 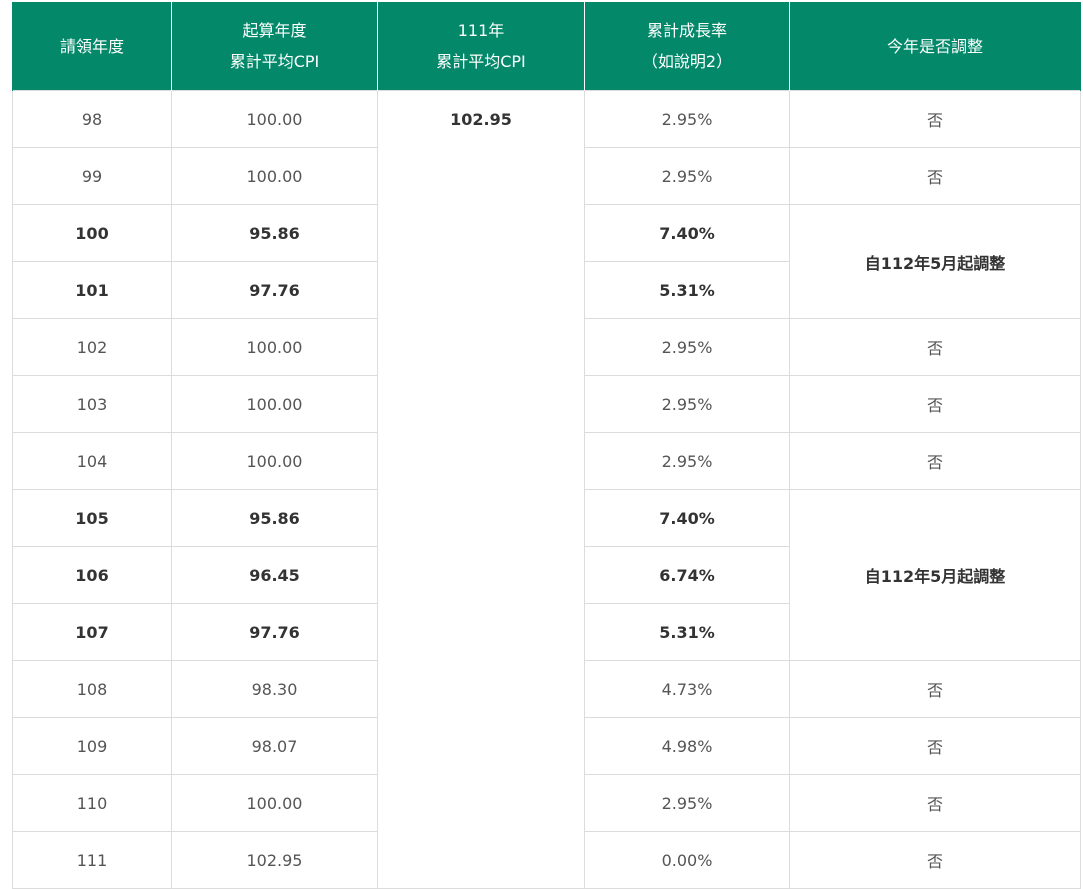 What do you see at coordinates (274, 61) in the screenshot?
I see `header-base-cpi-line2: 累計平均CPI` at bounding box center [274, 61].